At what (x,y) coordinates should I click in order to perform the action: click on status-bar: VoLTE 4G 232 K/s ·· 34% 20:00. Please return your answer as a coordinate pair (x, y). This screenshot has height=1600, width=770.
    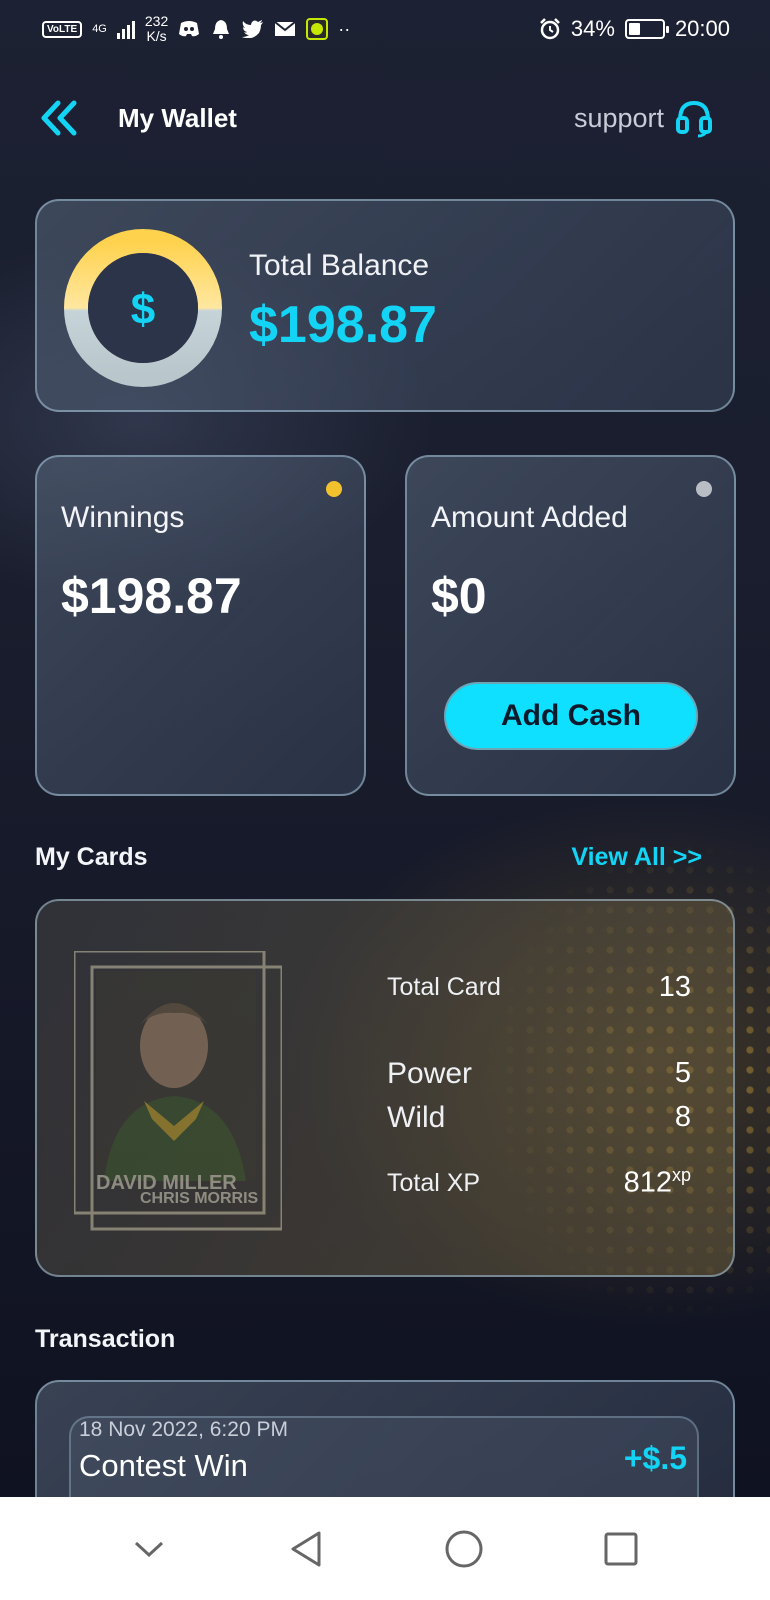
    Looking at the image, I should click on (385, 29).